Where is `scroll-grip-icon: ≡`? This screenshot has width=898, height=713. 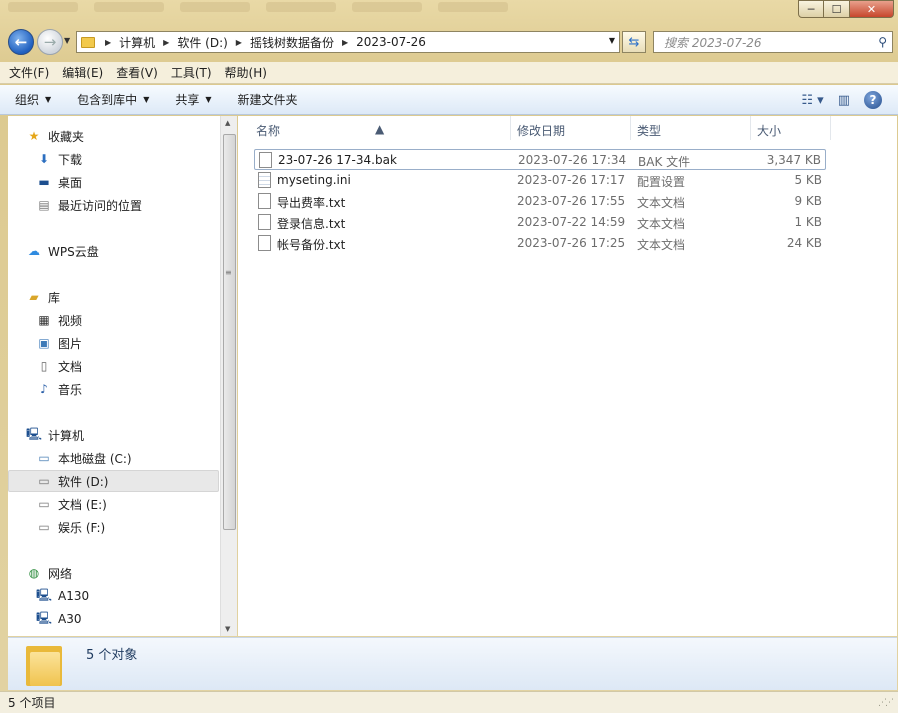
scroll-grip-icon: ≡ is located at coordinates (228, 272).